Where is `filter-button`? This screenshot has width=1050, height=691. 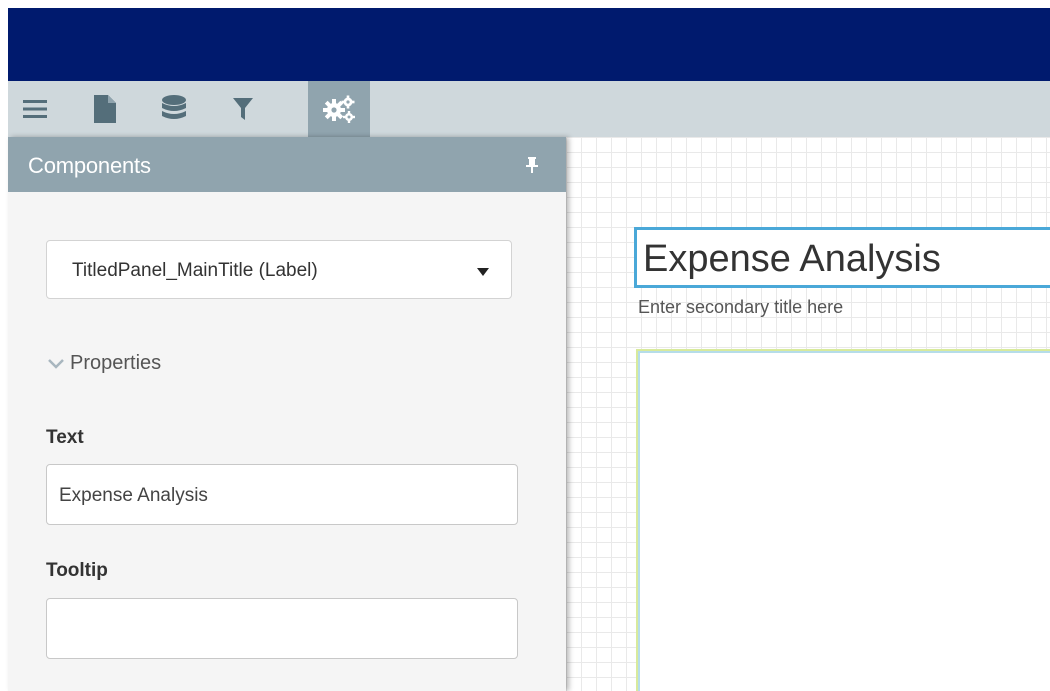
filter-button is located at coordinates (243, 109).